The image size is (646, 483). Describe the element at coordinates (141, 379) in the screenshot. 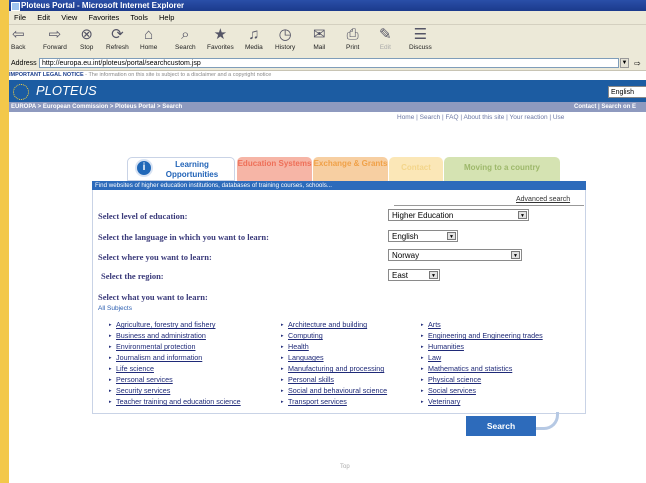

I see `subject-link: Personal services` at that location.